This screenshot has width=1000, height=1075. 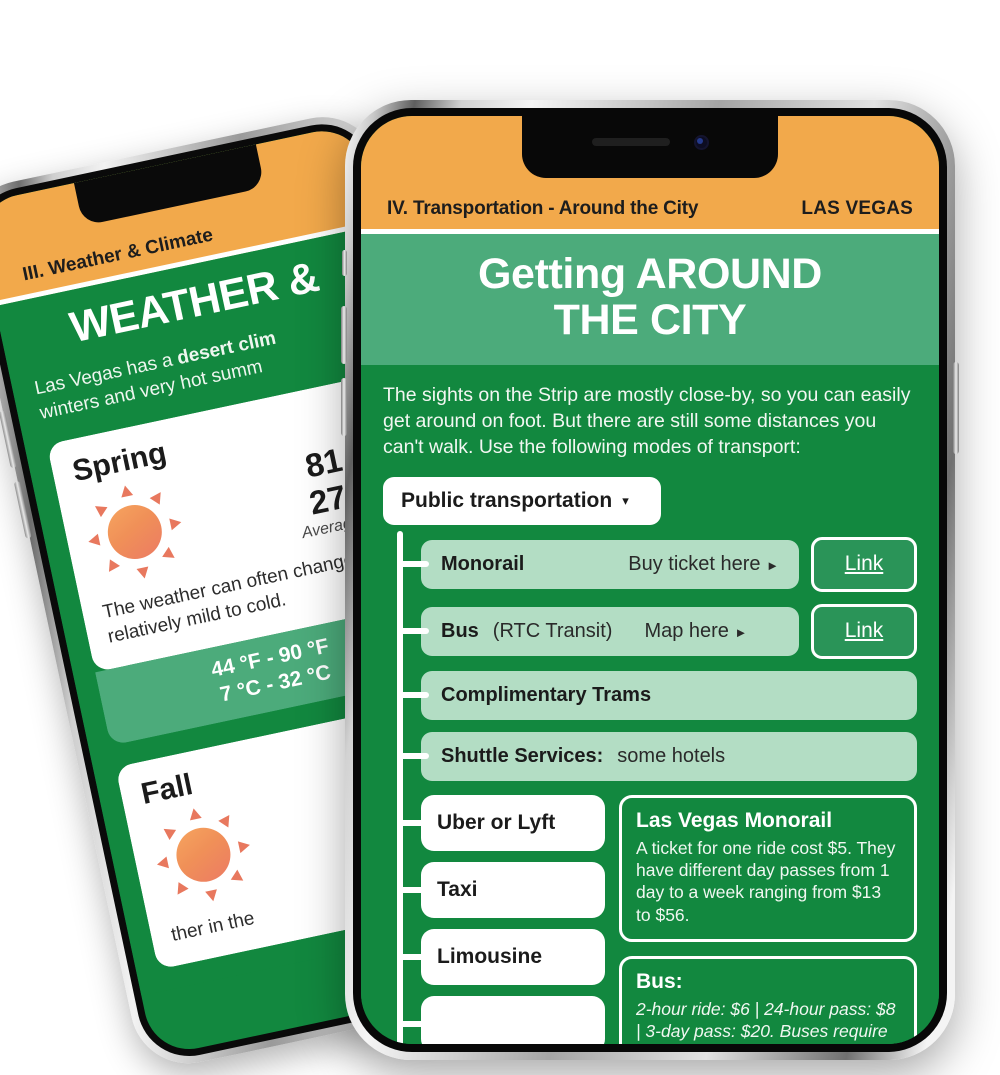 I want to click on page-title-line1: Getting AROUND, so click(x=650, y=274).